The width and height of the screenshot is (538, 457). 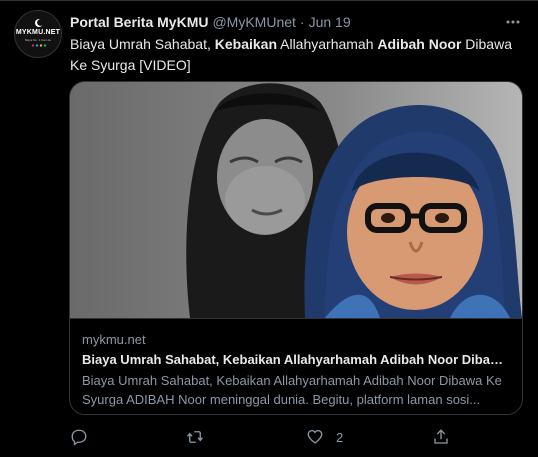 I want to click on share-icon, so click(x=441, y=436).